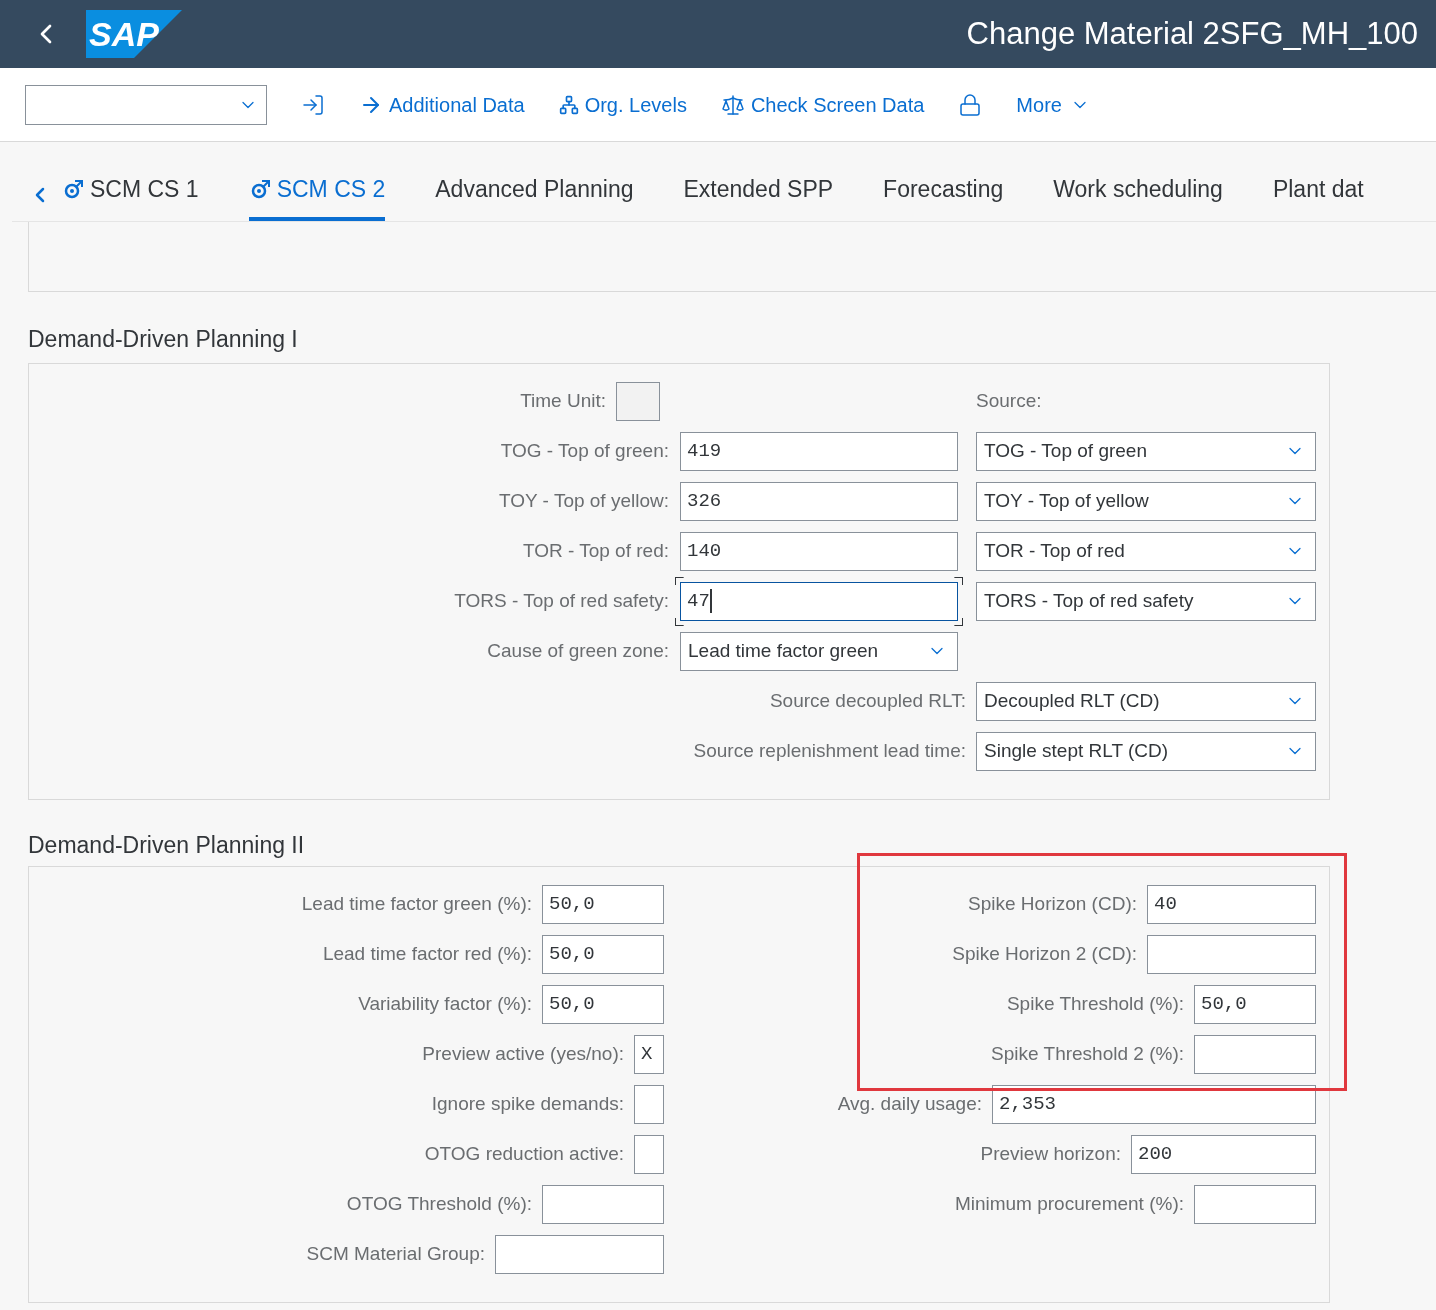  What do you see at coordinates (134, 34) in the screenshot?
I see `logo: SAP` at bounding box center [134, 34].